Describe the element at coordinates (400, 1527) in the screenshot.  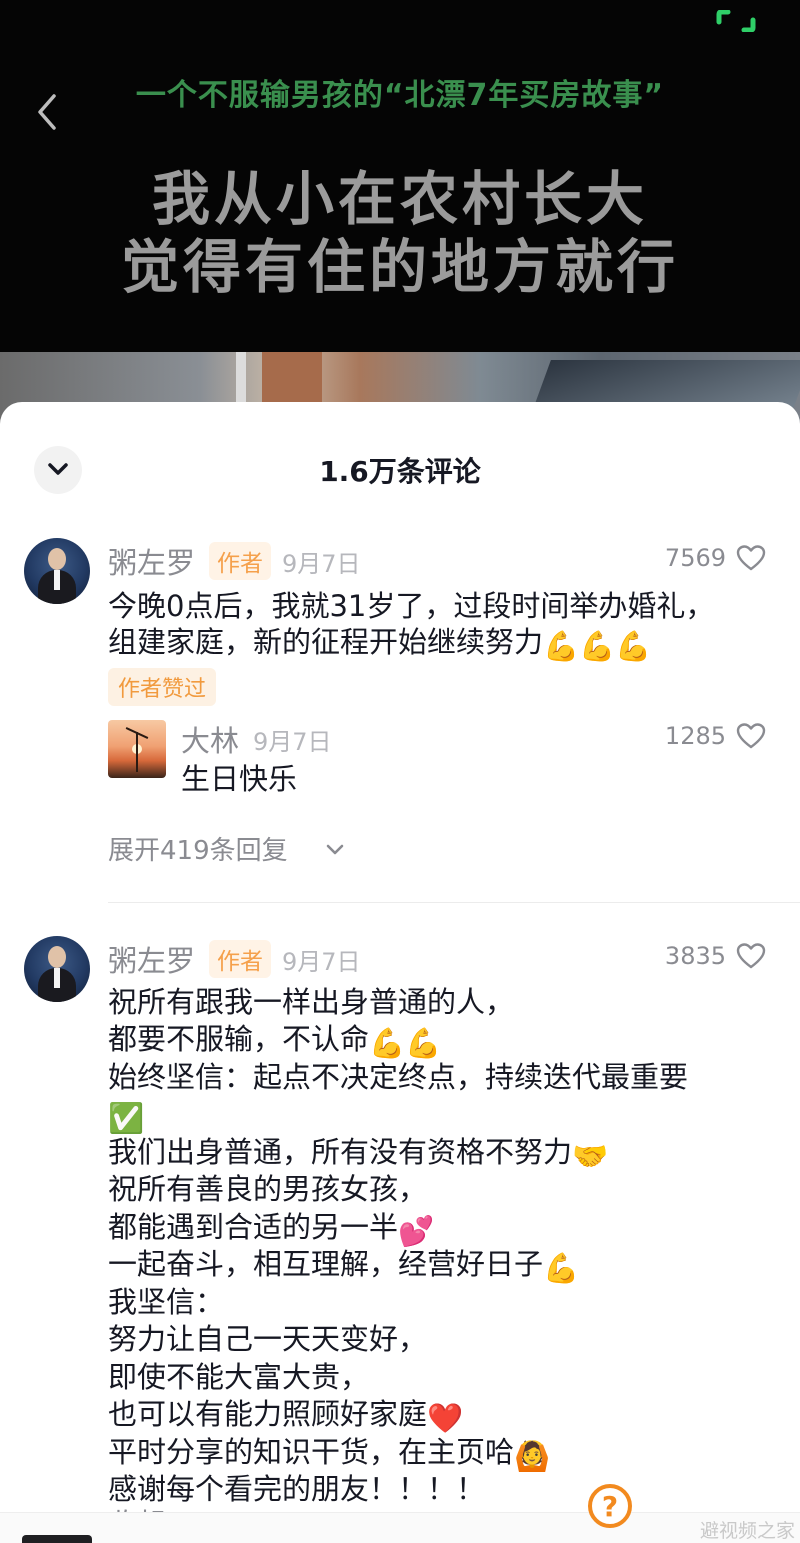
I see `bottom-input-bar` at that location.